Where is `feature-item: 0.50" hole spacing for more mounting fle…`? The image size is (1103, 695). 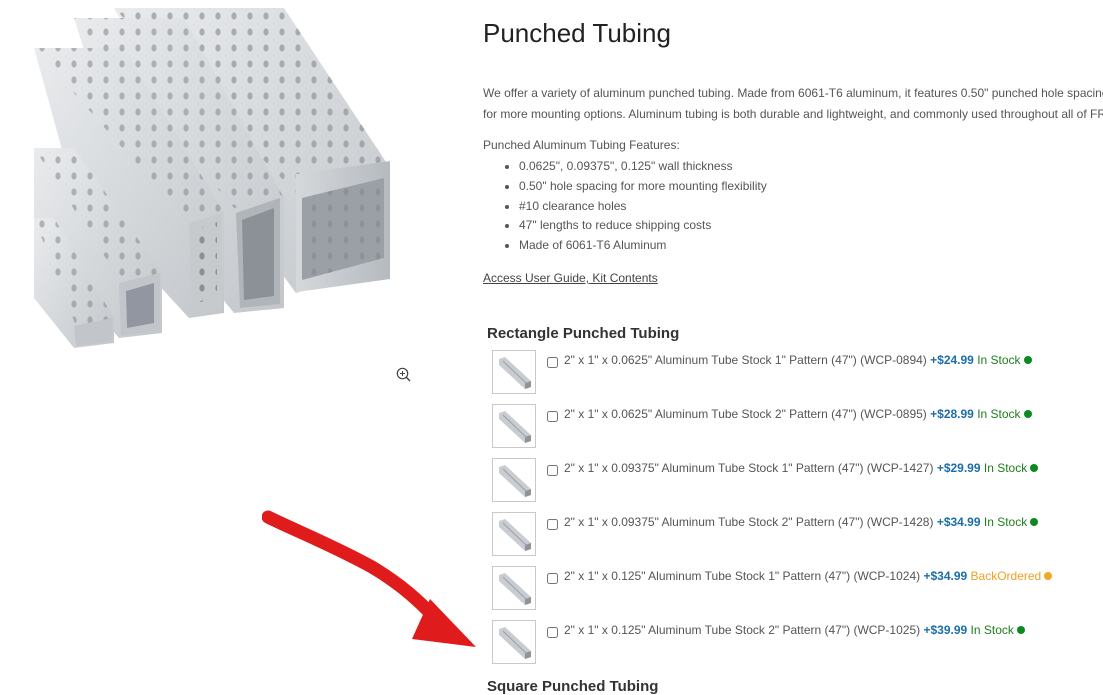 feature-item: 0.50" hole spacing for more mounting fle… is located at coordinates (643, 187).